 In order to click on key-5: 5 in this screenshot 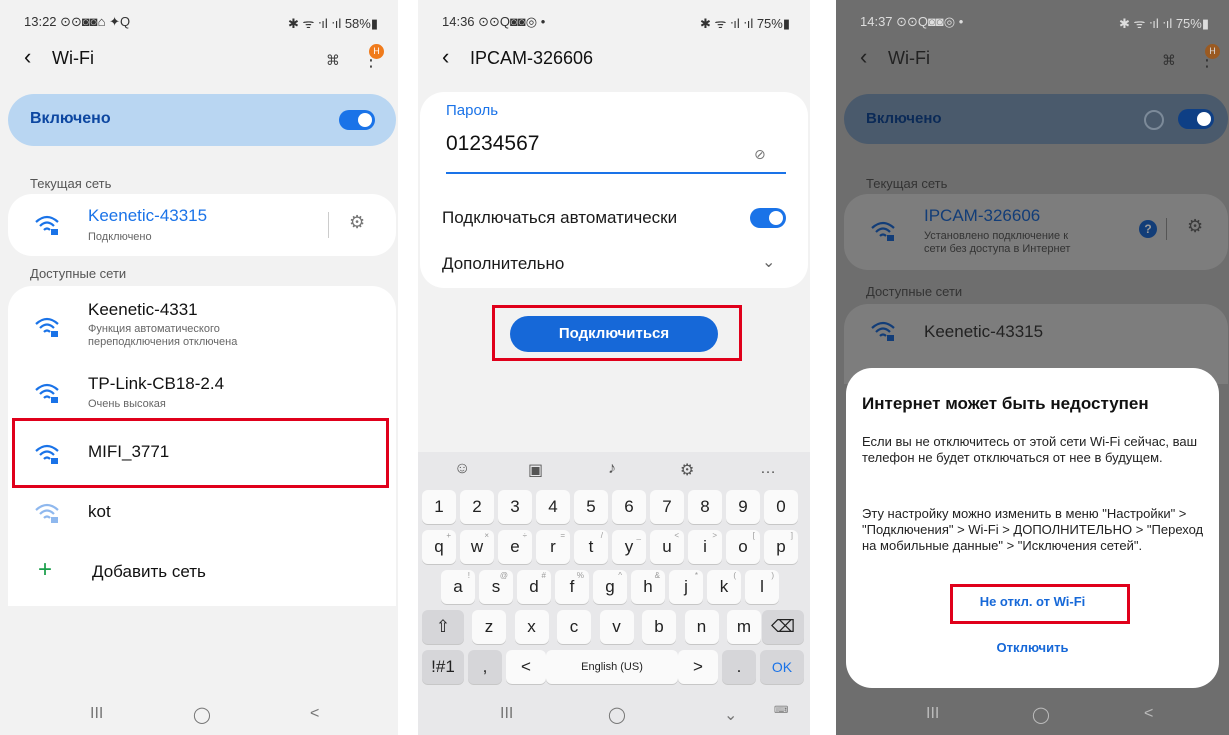, I will do `click(591, 507)`.